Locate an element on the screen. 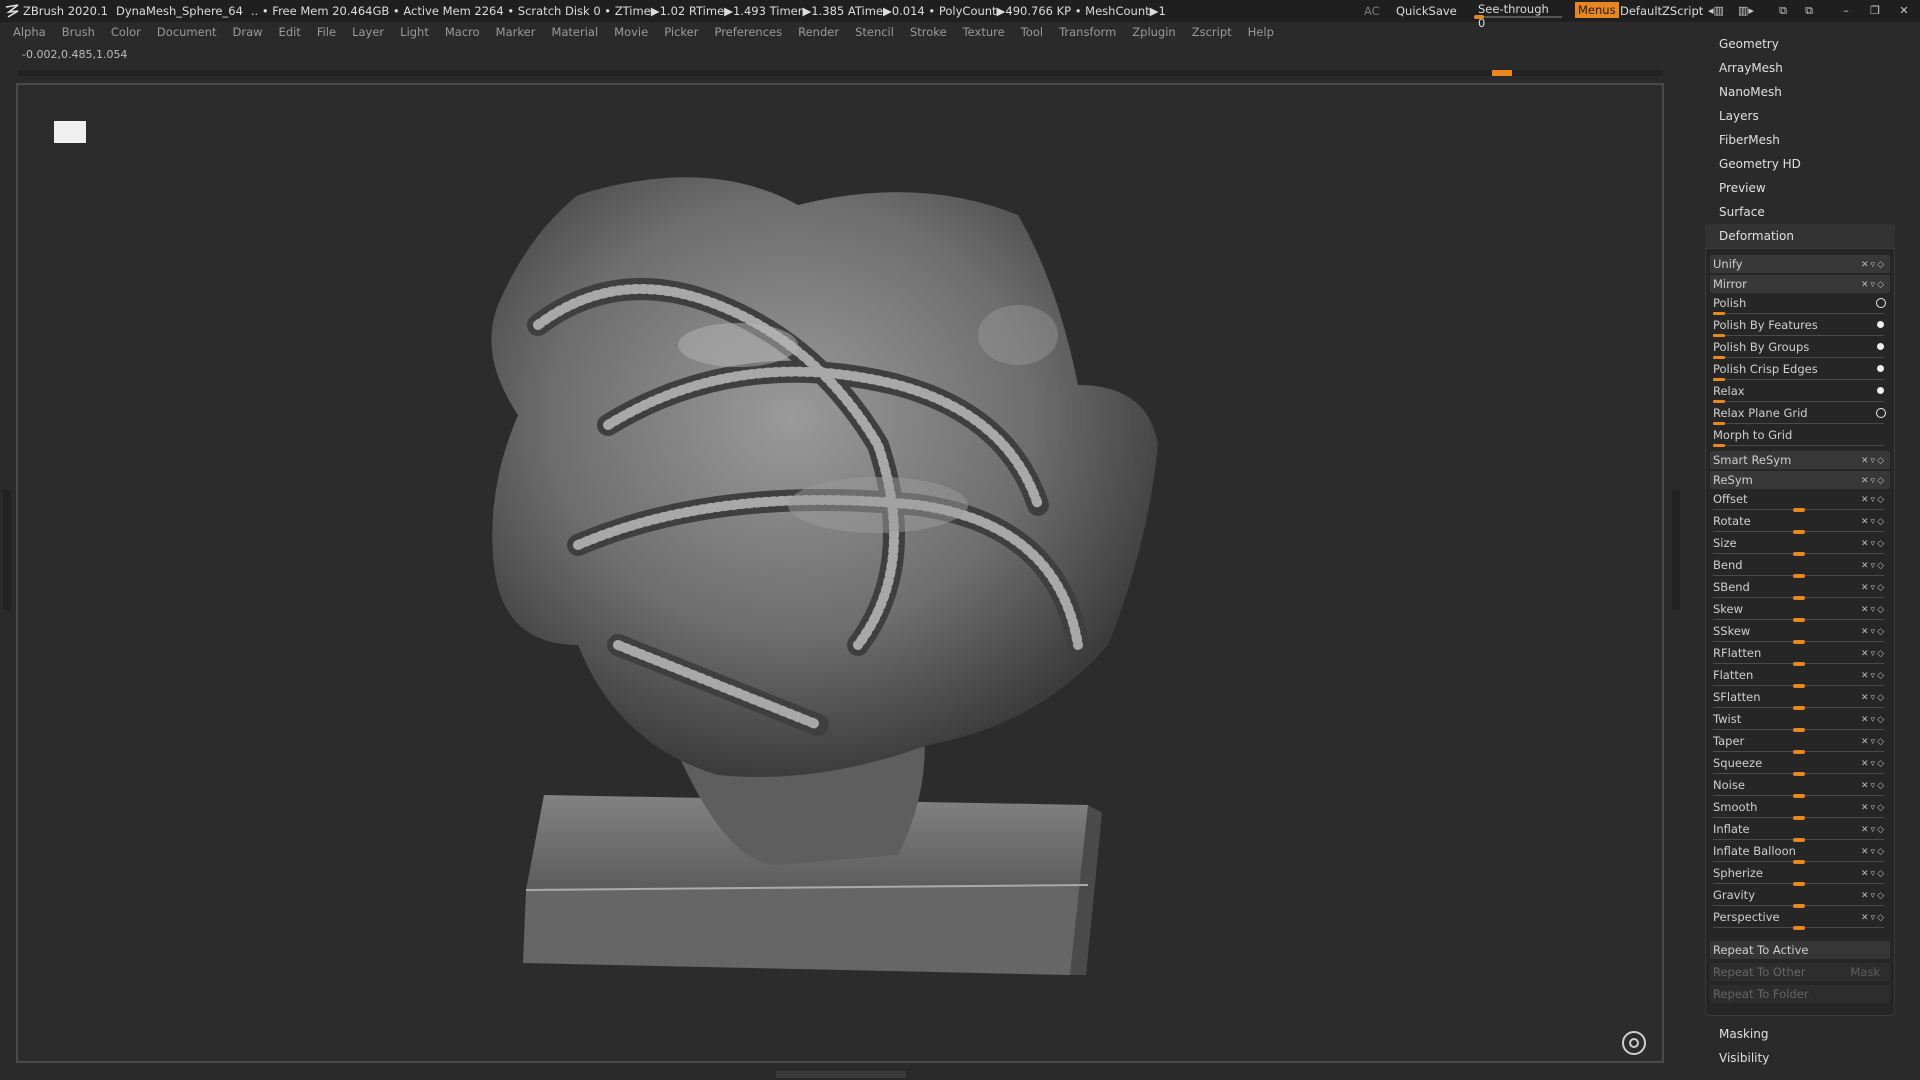  close-icon: ✕ is located at coordinates (1904, 11).